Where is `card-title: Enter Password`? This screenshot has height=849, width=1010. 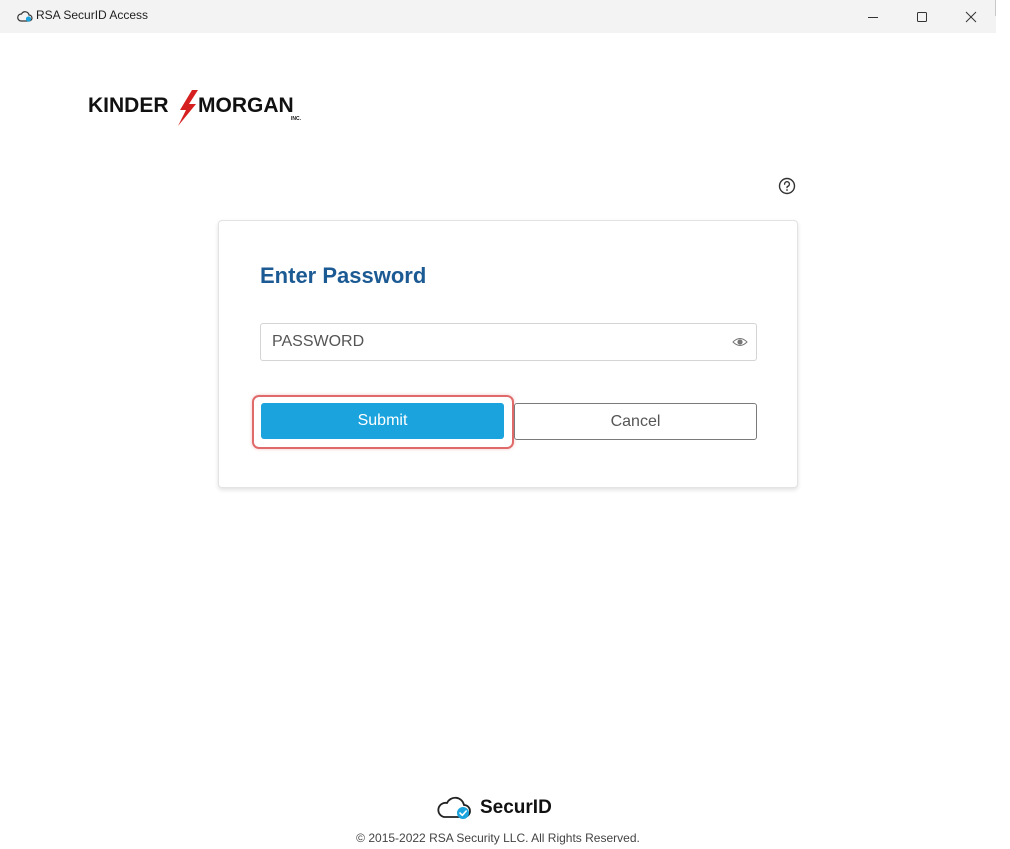 card-title: Enter Password is located at coordinates (343, 275).